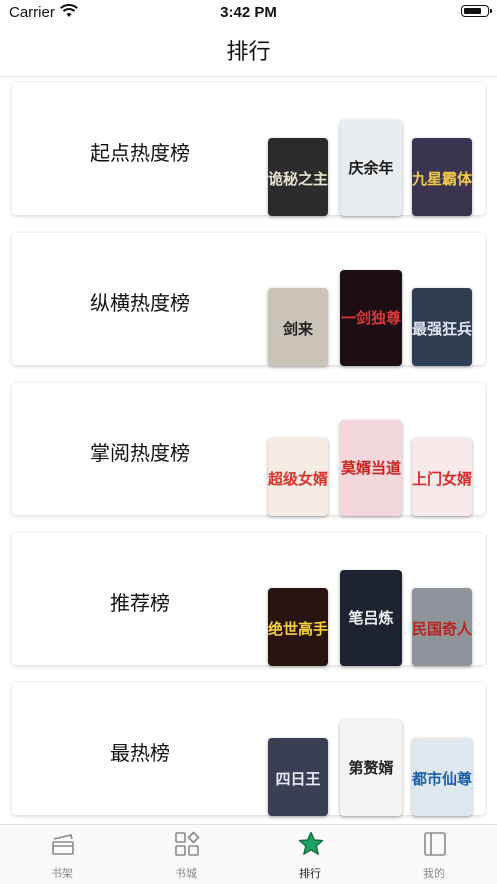 This screenshot has height=884, width=497. Describe the element at coordinates (434, 873) in the screenshot. I see `tab-label: 我的` at that location.